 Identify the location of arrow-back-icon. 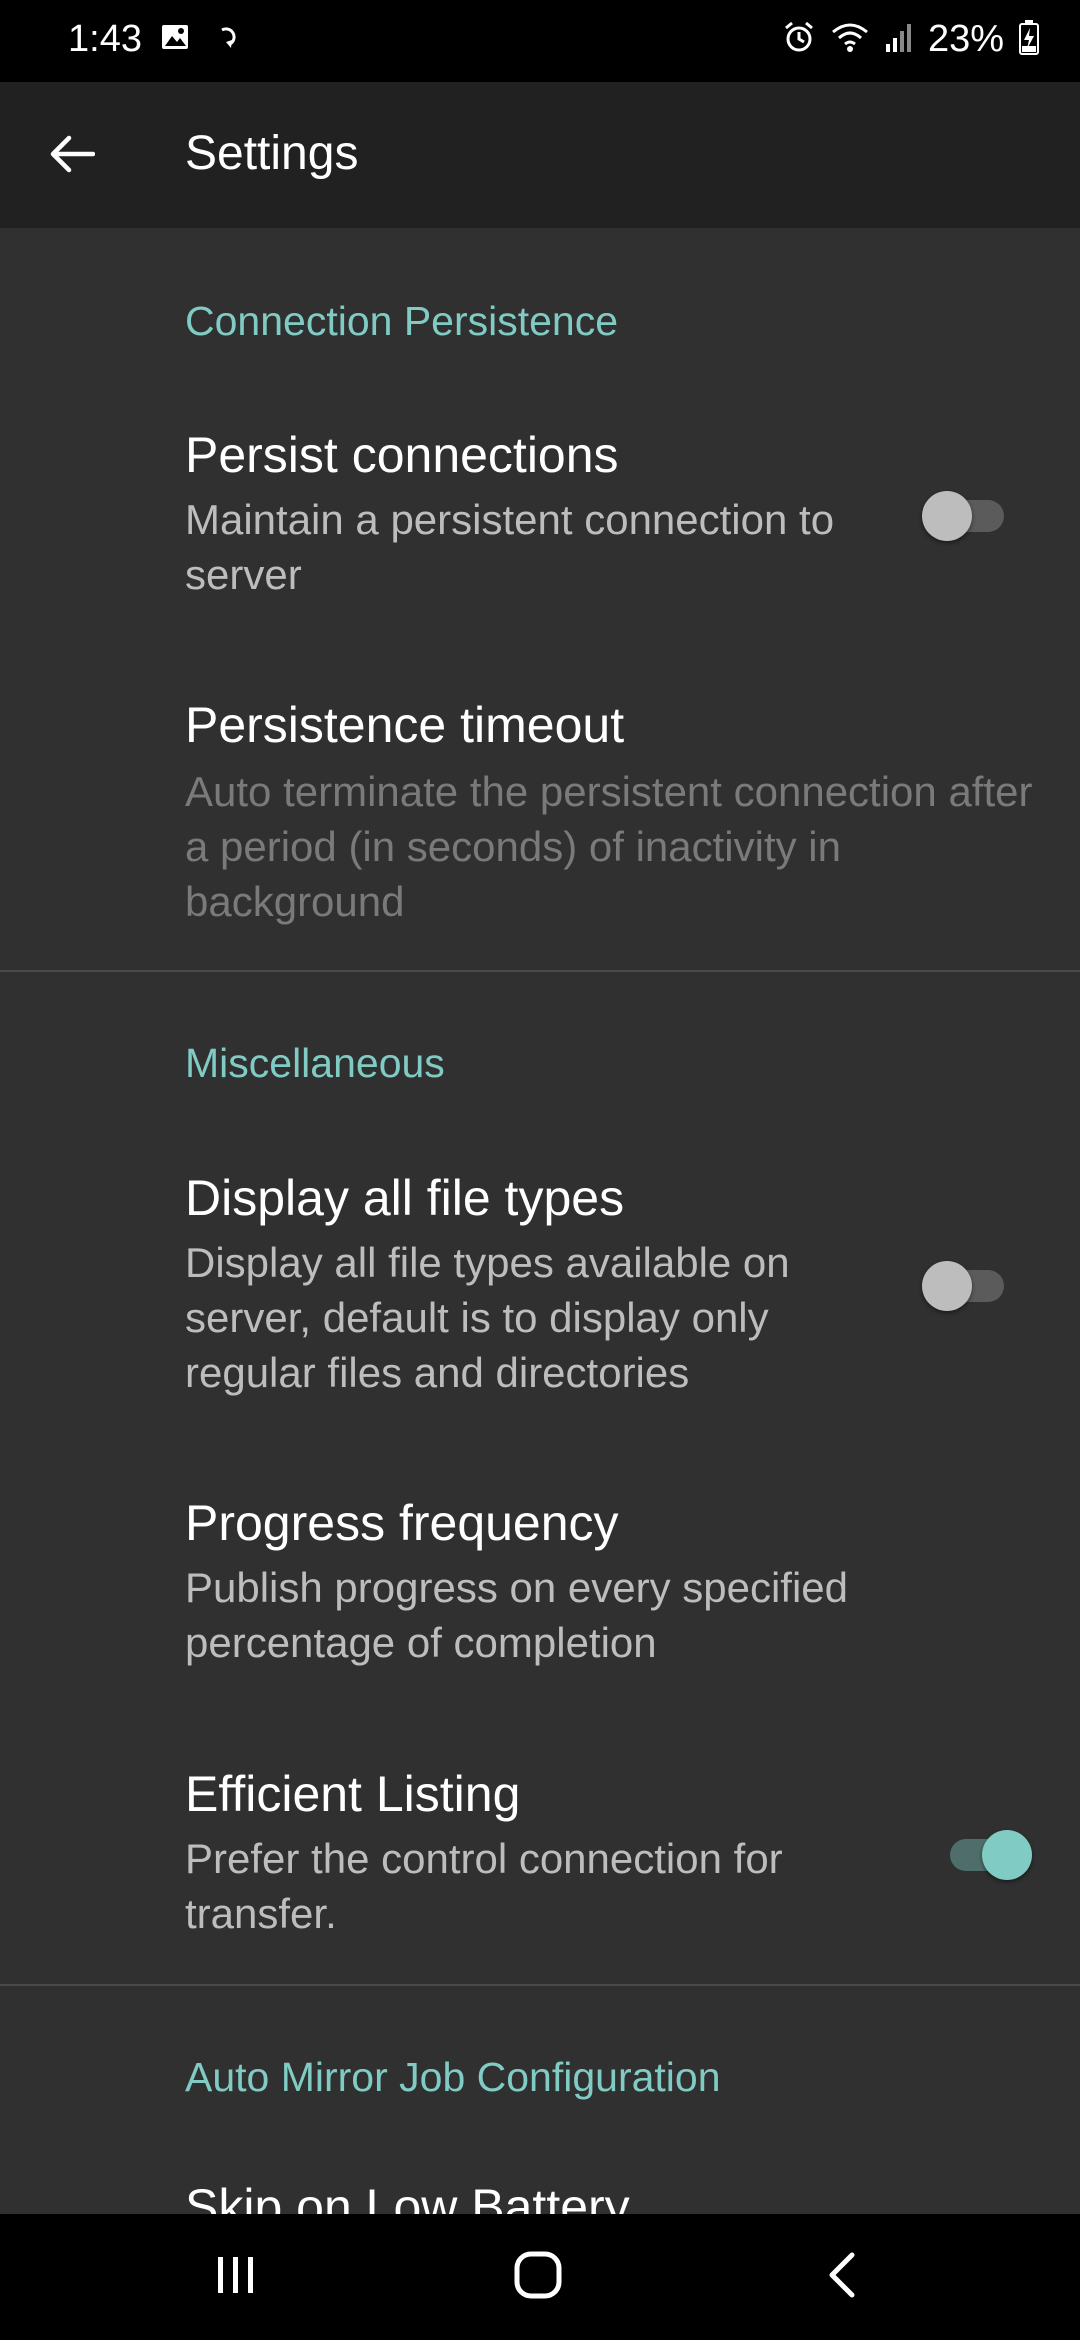
(72, 156).